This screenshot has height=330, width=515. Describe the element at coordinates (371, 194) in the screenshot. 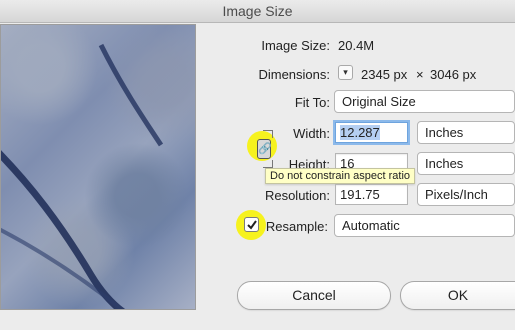

I see `resolution-input: 191.75` at that location.